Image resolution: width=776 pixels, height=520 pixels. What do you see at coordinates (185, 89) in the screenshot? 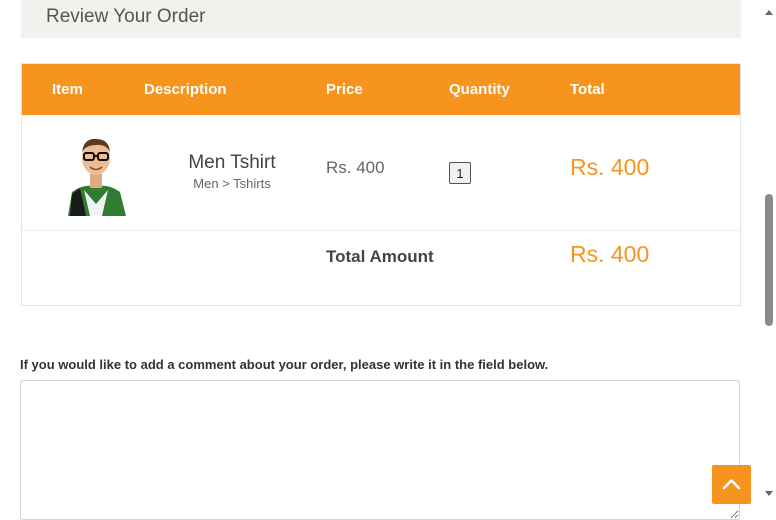
I see `column-header-description: Description` at bounding box center [185, 89].